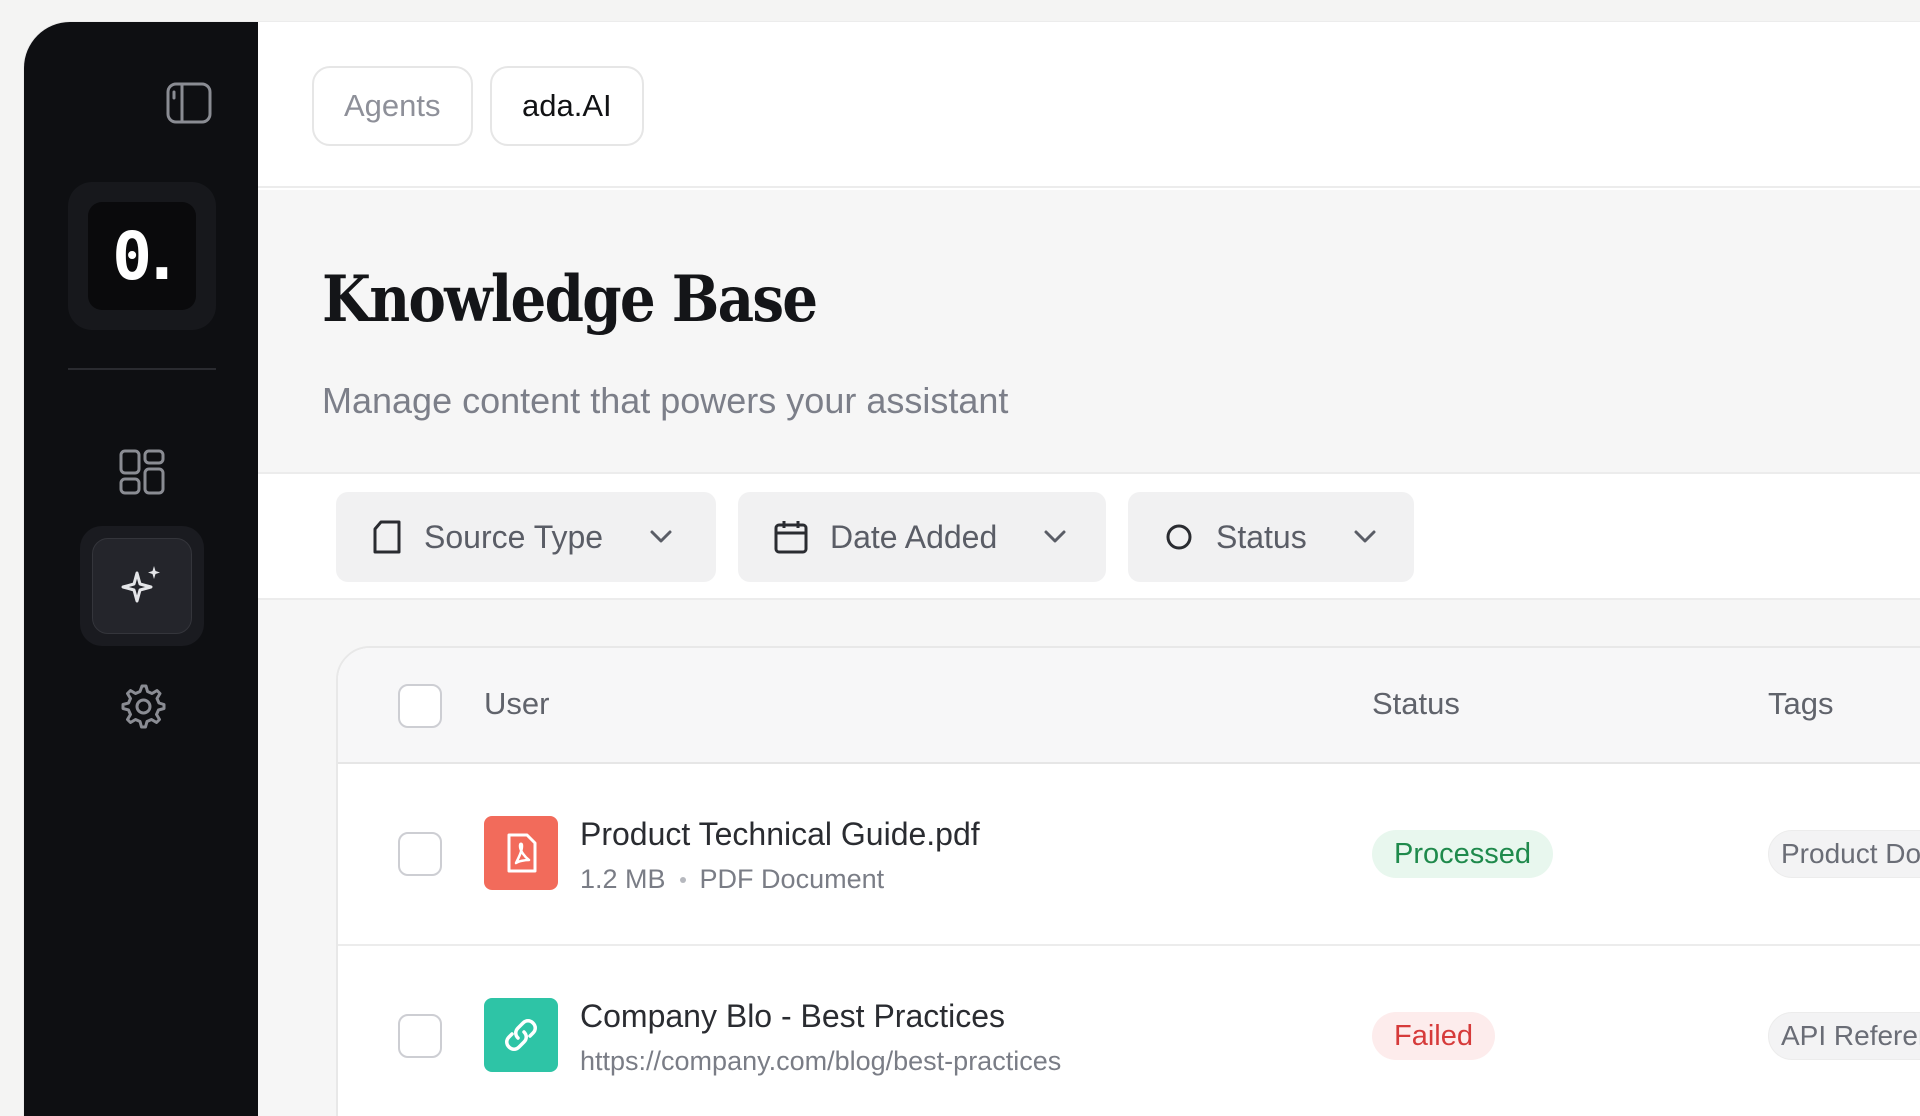 This screenshot has width=1920, height=1116. I want to click on sidebar-item-ai, so click(142, 586).